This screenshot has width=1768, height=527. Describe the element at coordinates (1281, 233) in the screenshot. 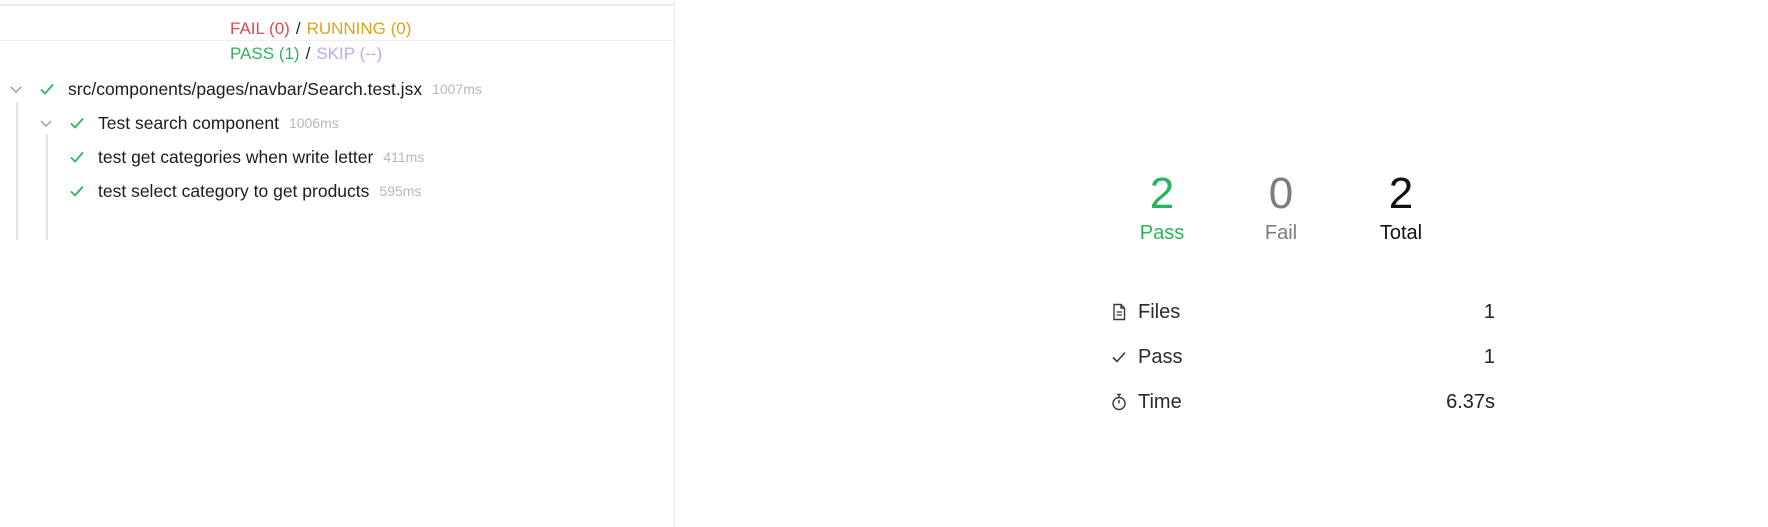

I see `fail-label: Fail` at that location.